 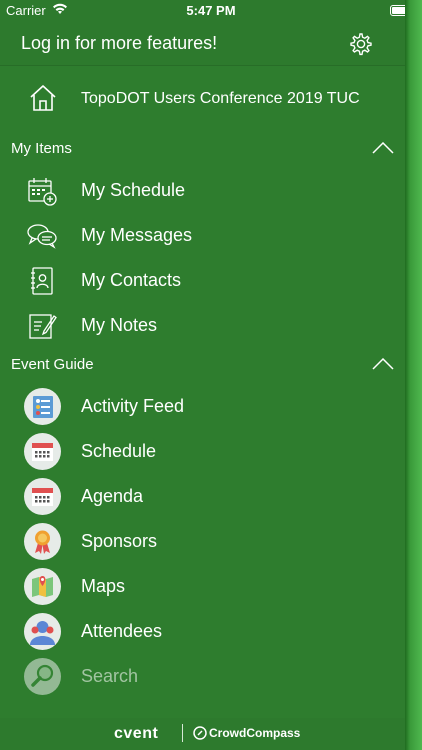 What do you see at coordinates (42, 631) in the screenshot?
I see `people-icon` at bounding box center [42, 631].